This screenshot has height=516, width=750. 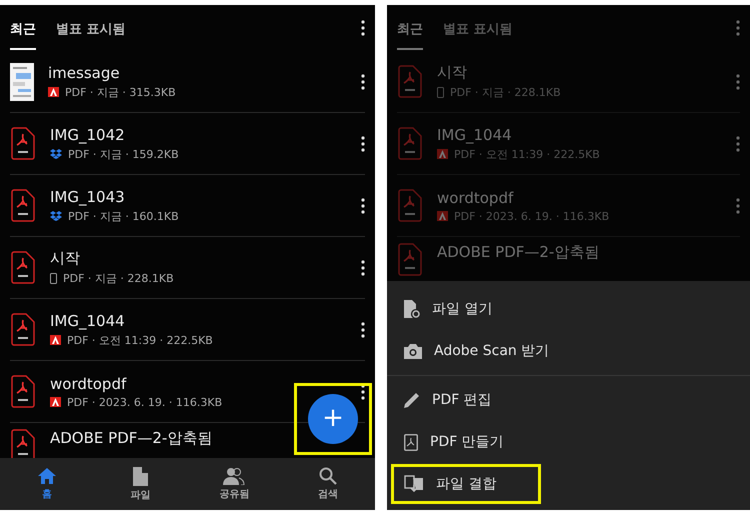 I want to click on nav-tab: 파일, so click(x=141, y=484).